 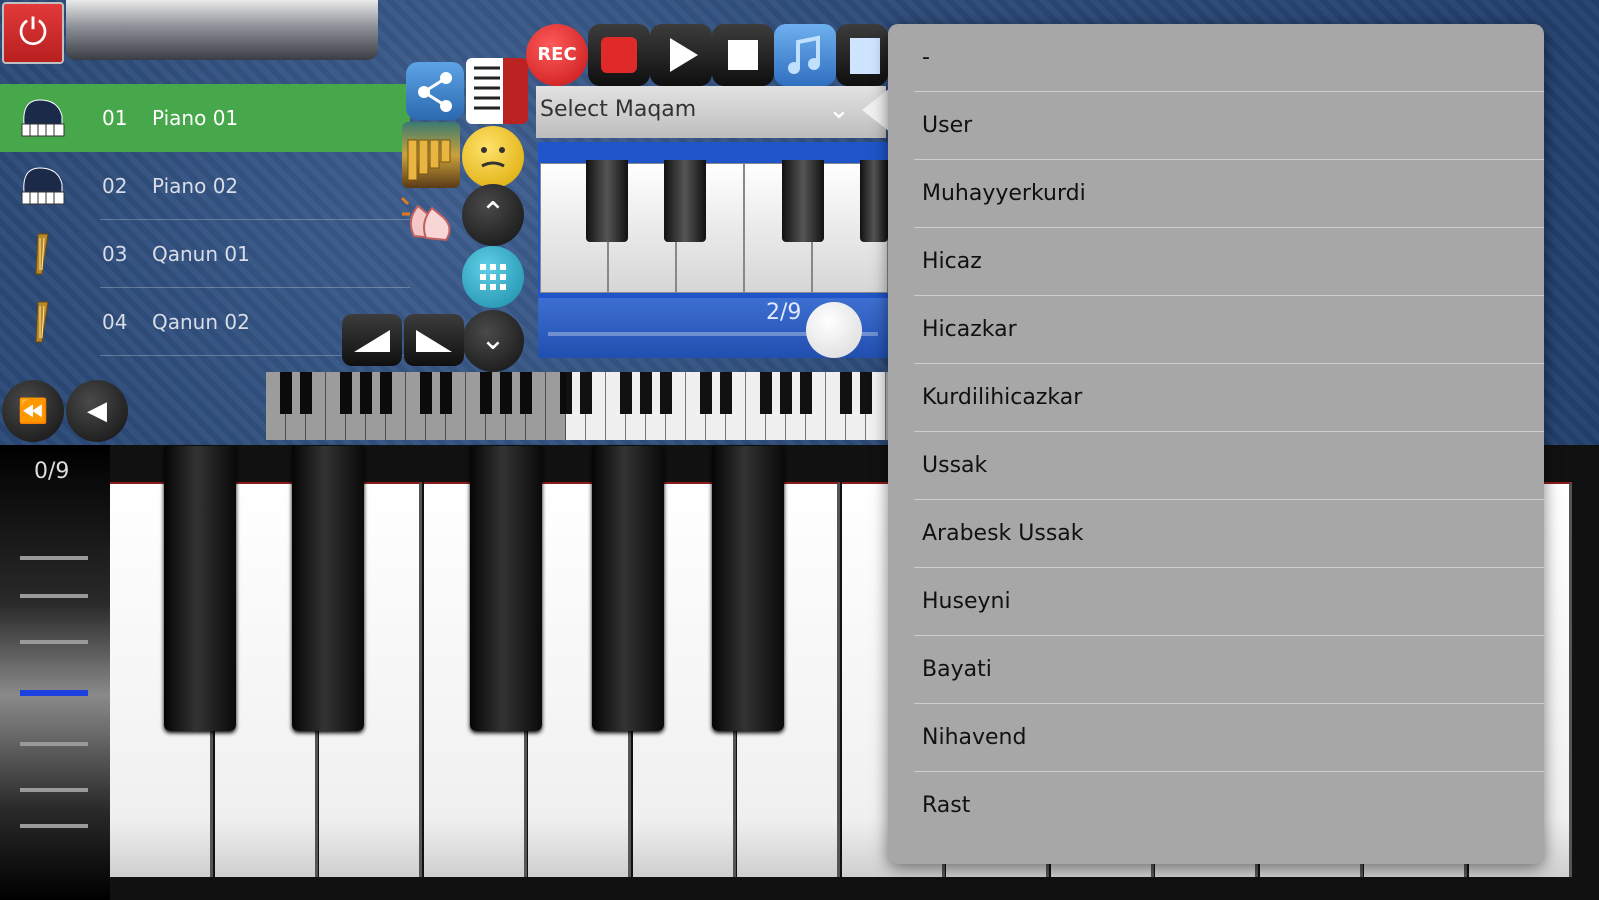 I want to click on record-button: REC, so click(x=557, y=55).